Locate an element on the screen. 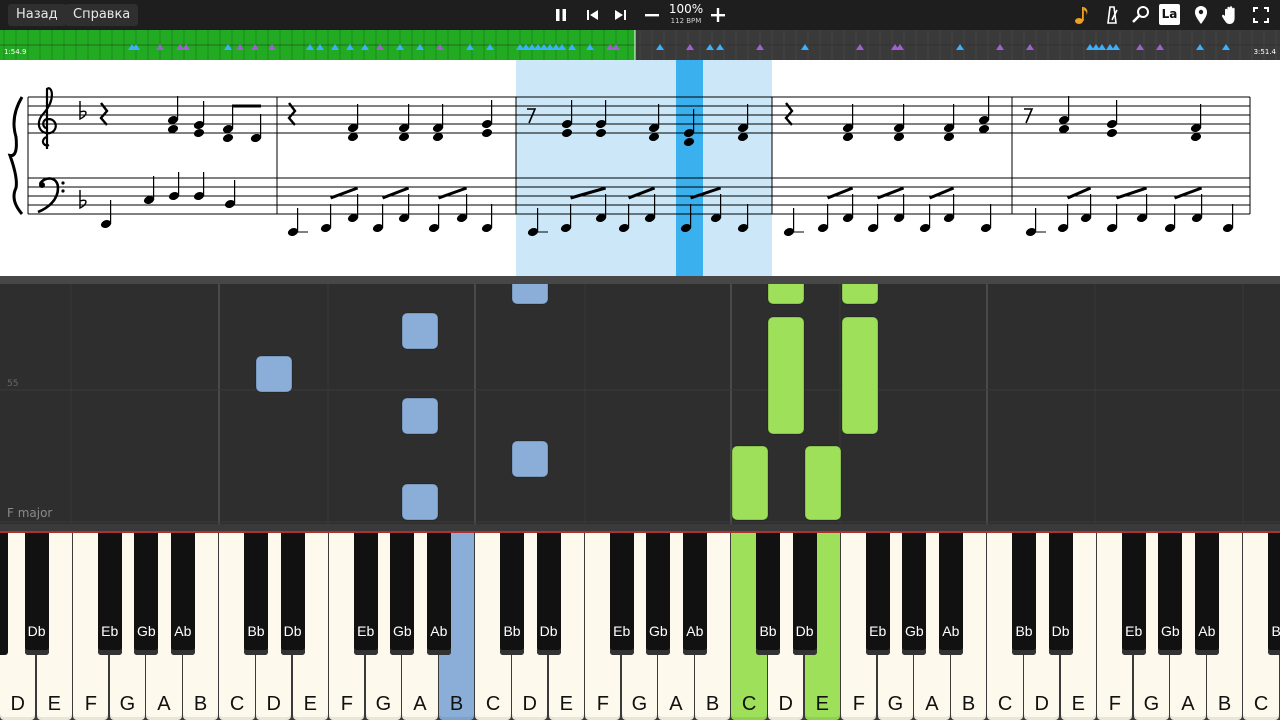 The width and height of the screenshot is (1280, 720). octave-label: 55 is located at coordinates (13, 384).